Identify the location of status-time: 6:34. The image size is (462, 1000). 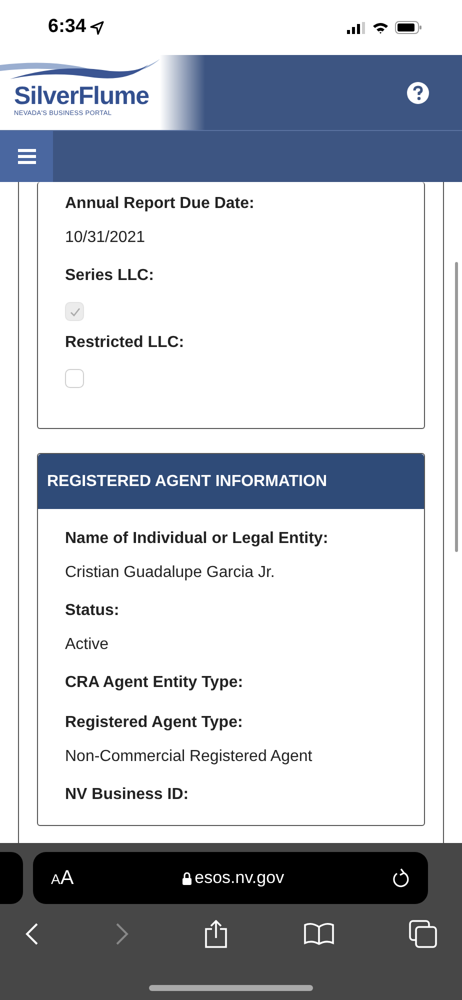
(67, 27).